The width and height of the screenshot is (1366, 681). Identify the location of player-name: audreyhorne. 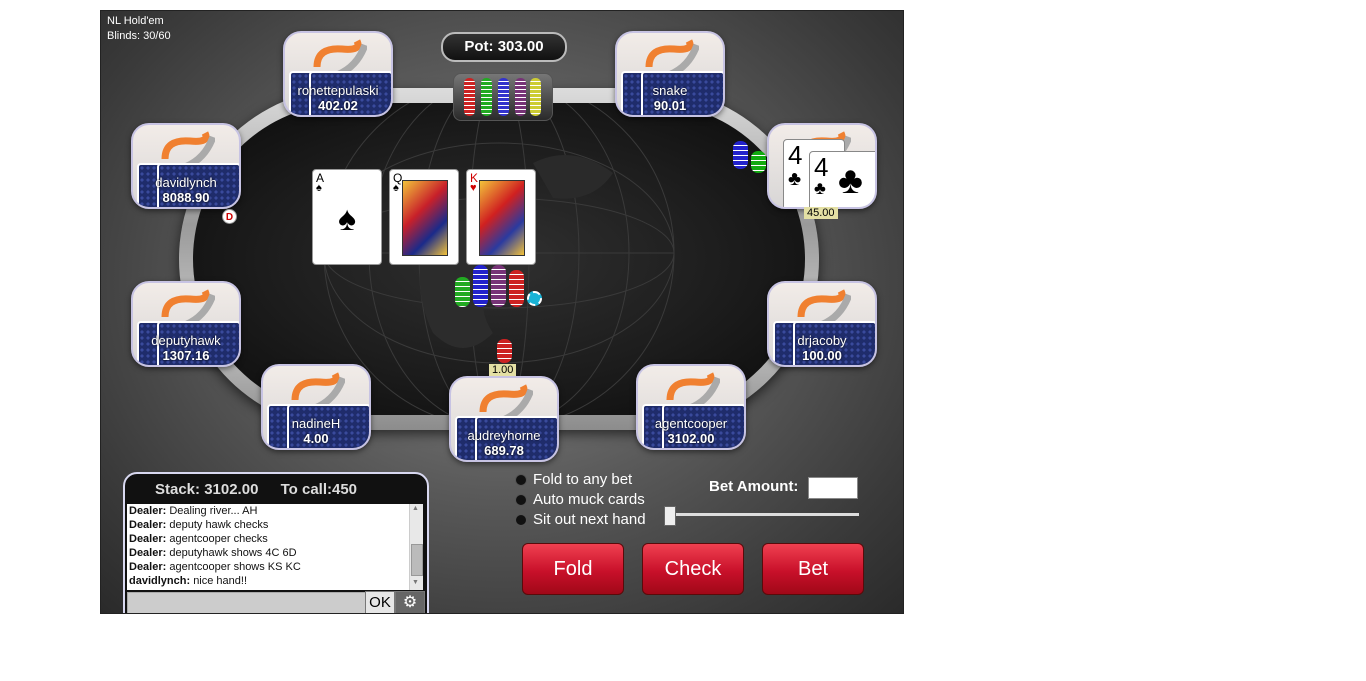
(504, 435).